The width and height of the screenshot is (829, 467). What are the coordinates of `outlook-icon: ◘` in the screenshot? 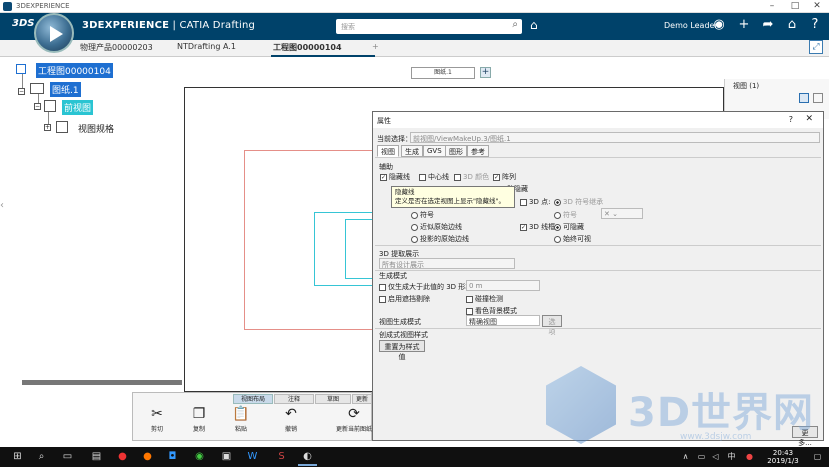 It's located at (172, 457).